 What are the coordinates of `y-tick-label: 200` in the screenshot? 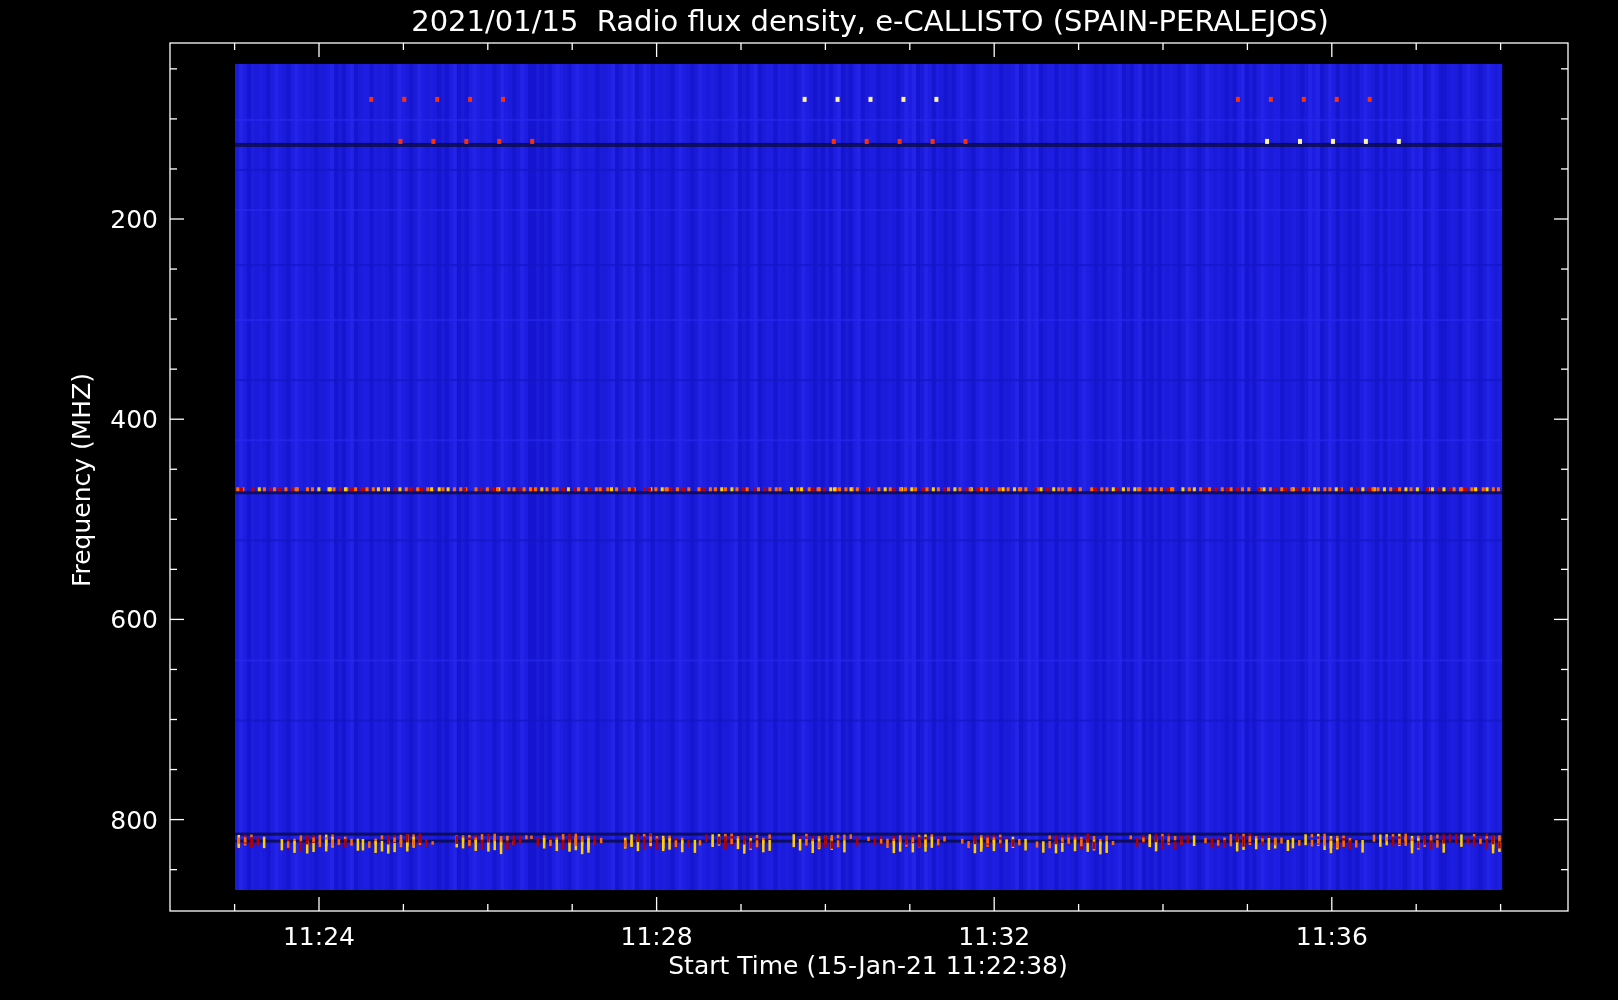 It's located at (134, 219).